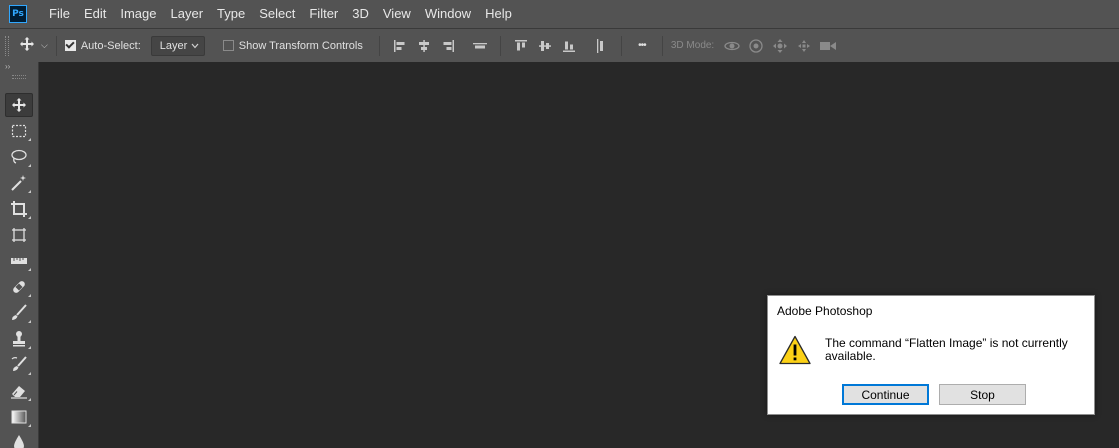  What do you see at coordinates (7, 45) in the screenshot?
I see `options-bar-grip` at bounding box center [7, 45].